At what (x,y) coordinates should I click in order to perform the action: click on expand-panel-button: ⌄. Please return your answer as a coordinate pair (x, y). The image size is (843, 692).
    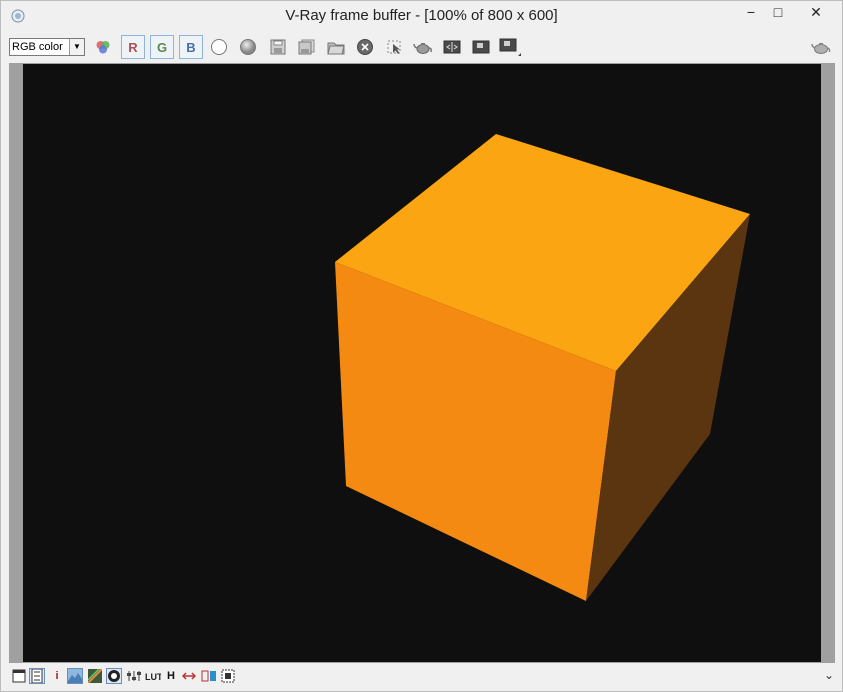
    Looking at the image, I should click on (829, 675).